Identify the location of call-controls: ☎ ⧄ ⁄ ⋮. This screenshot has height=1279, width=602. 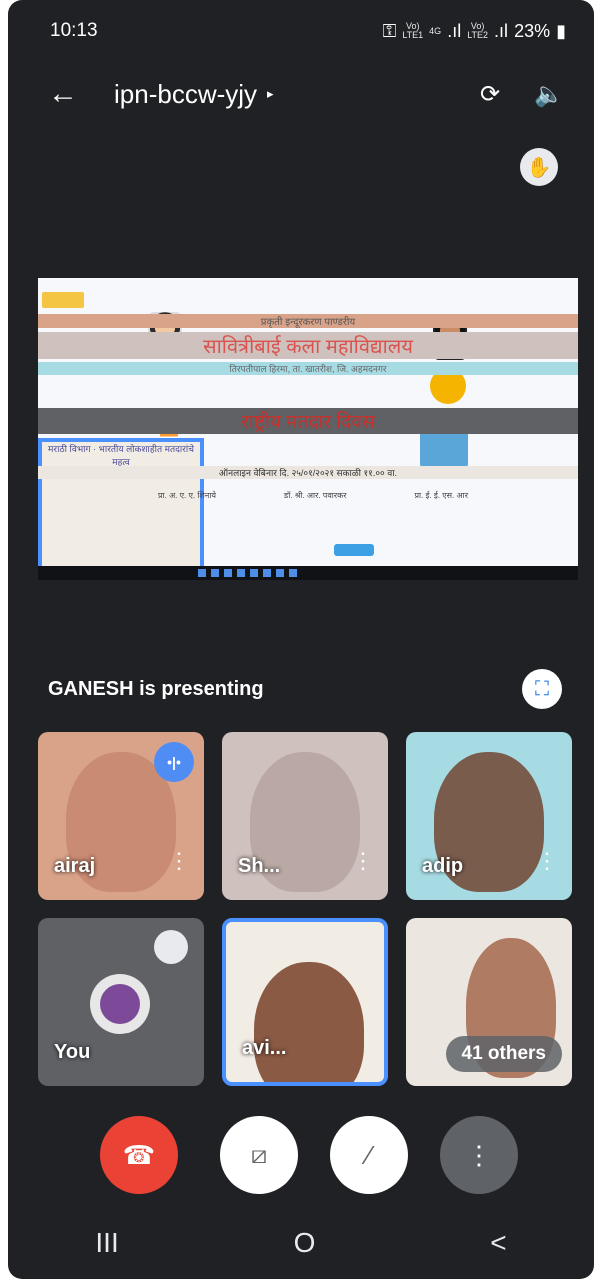
(301, 1156).